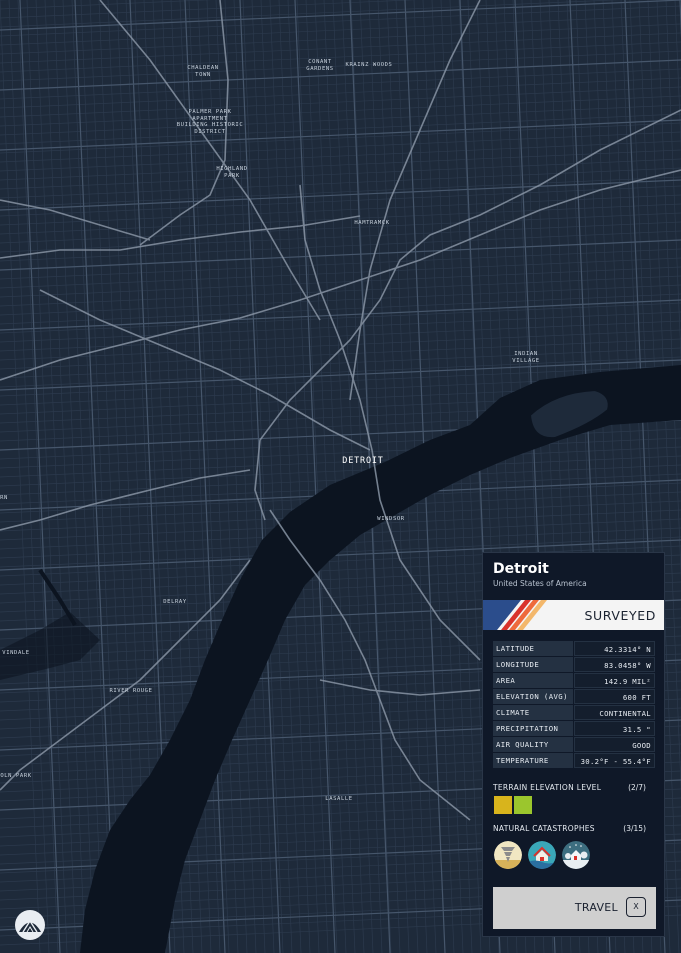 The width and height of the screenshot is (681, 953). I want to click on stat-label: CLIMATE, so click(533, 712).